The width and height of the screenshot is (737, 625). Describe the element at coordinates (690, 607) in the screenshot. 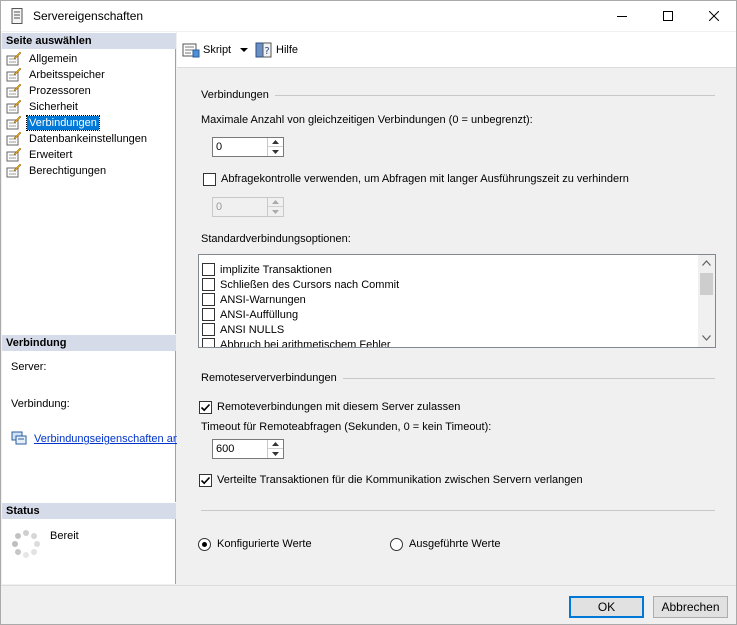

I see `cancel-button: Abbrechen` at that location.